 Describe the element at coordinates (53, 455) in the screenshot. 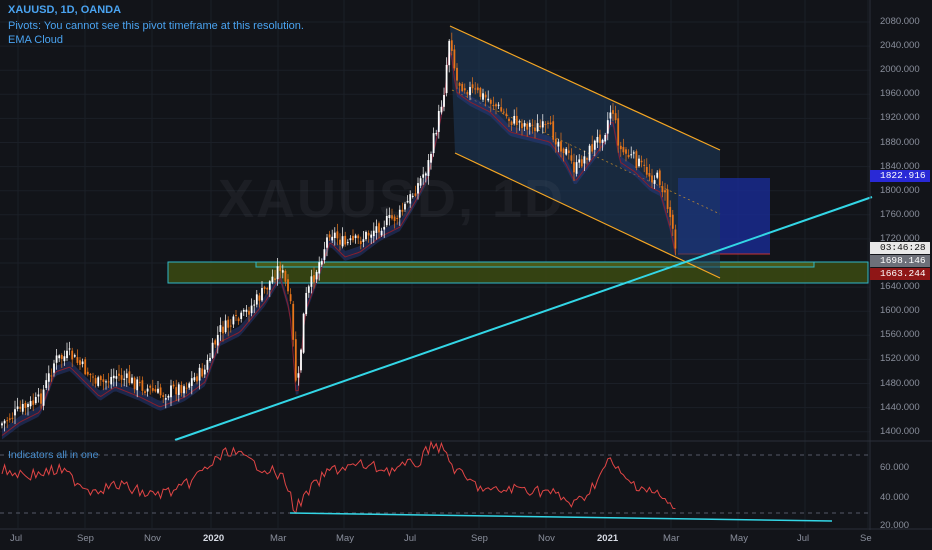

I see `indicator-label: Indicators all in one` at that location.